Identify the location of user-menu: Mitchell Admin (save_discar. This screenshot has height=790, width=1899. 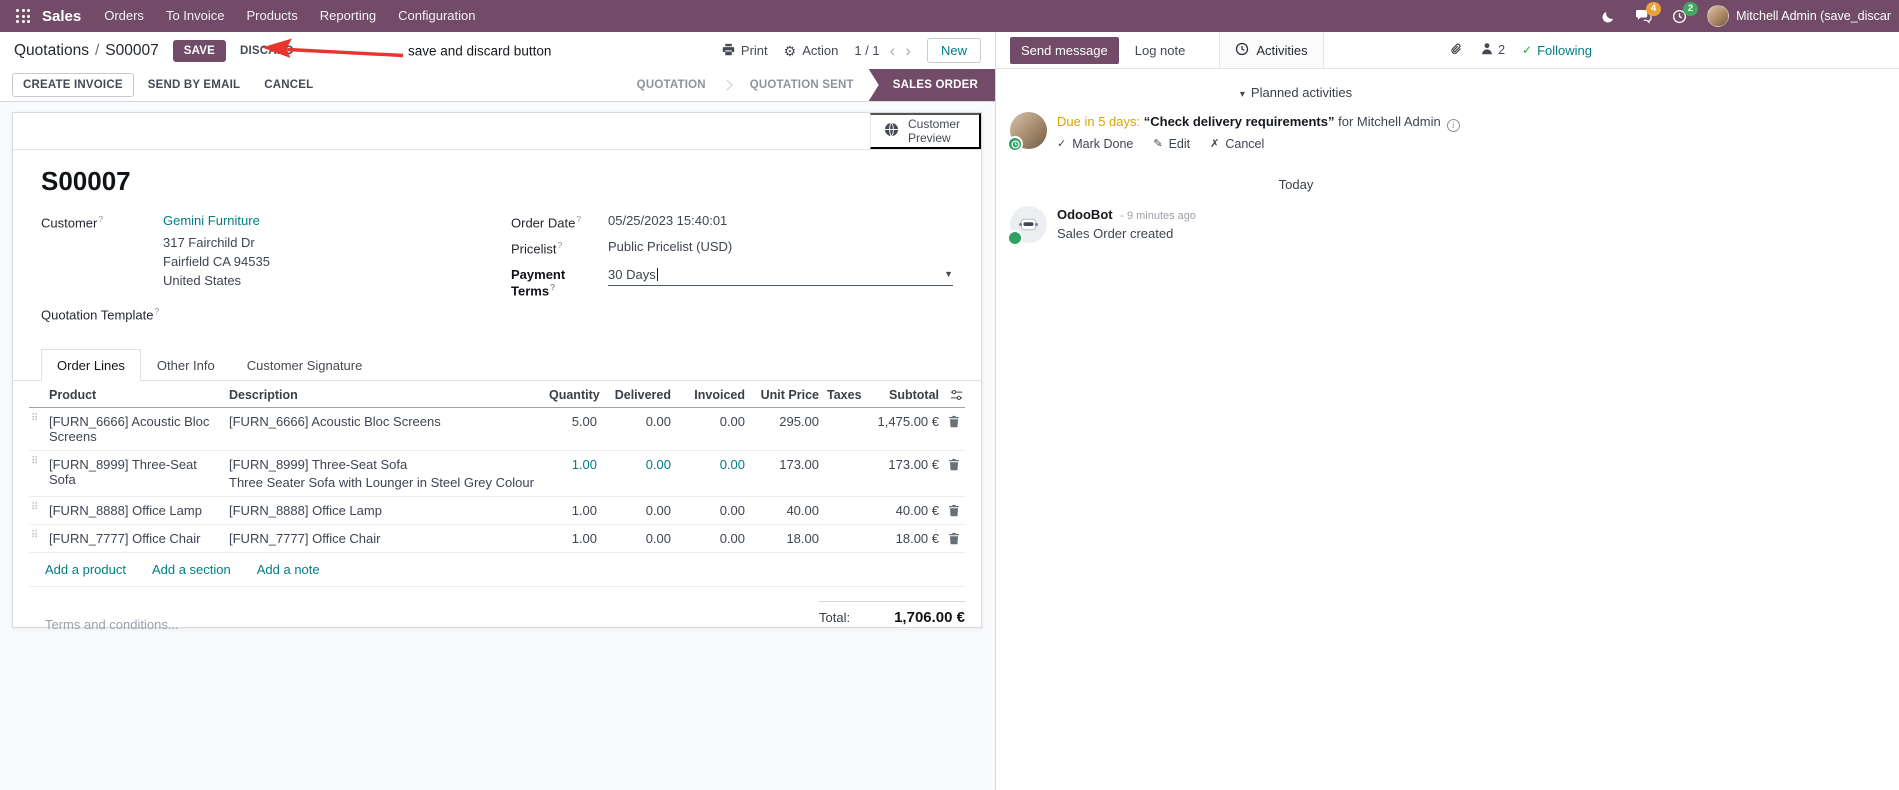
(1799, 16).